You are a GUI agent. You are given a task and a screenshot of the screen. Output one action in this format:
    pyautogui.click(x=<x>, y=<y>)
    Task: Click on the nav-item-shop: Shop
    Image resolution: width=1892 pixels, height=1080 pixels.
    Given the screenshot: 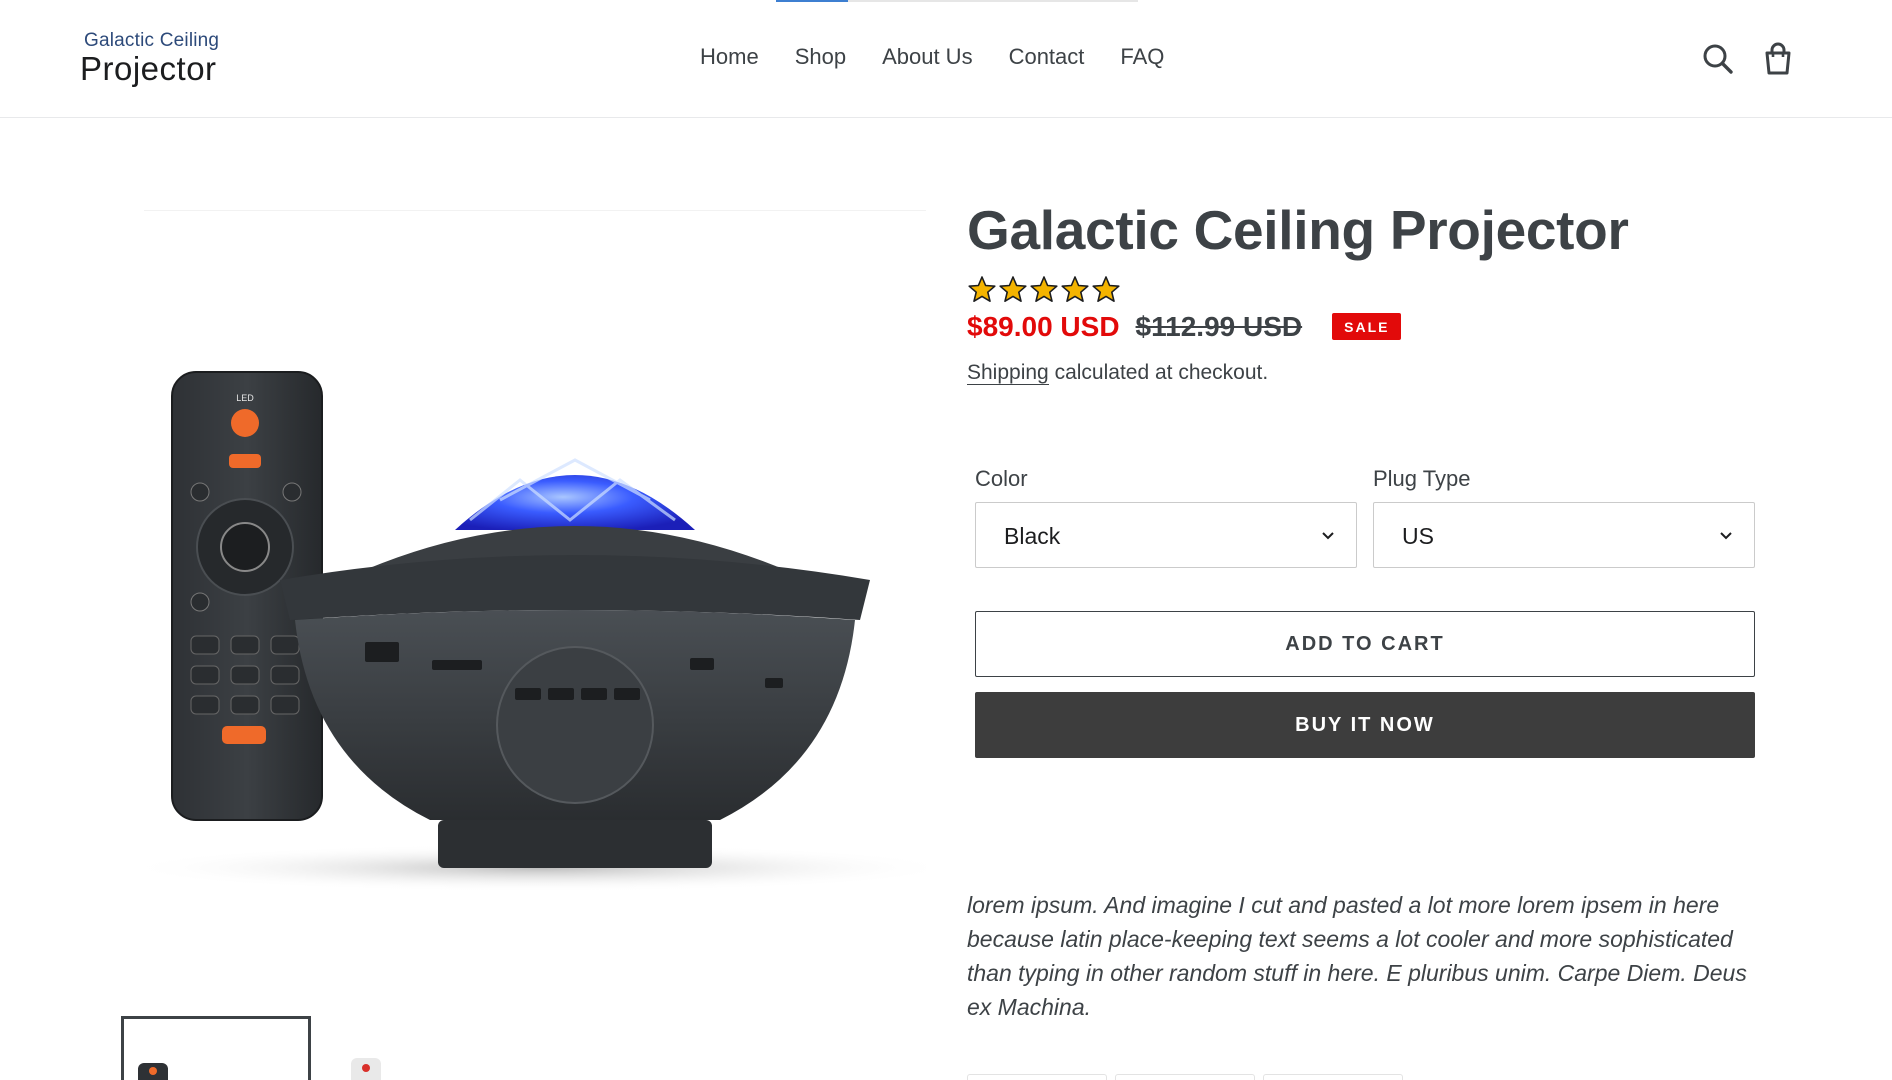 What is the action you would take?
    pyautogui.click(x=820, y=57)
    